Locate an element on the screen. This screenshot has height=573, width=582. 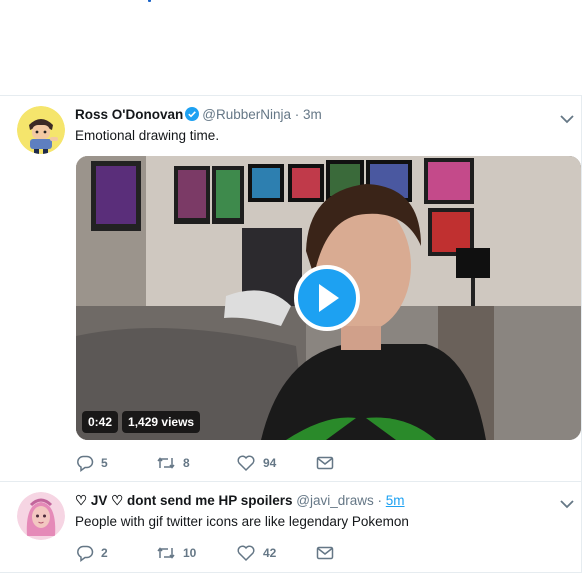
tweet-actions: 2 10 42 is located at coordinates (236, 553).